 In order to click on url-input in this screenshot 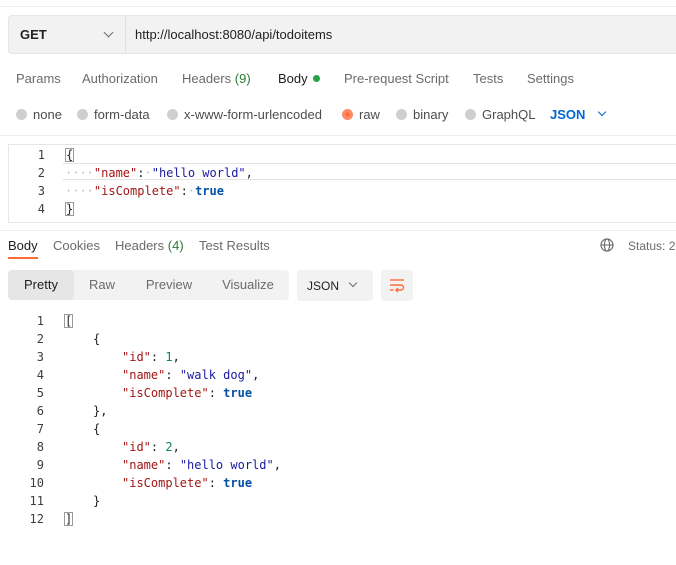, I will do `click(385, 34)`.